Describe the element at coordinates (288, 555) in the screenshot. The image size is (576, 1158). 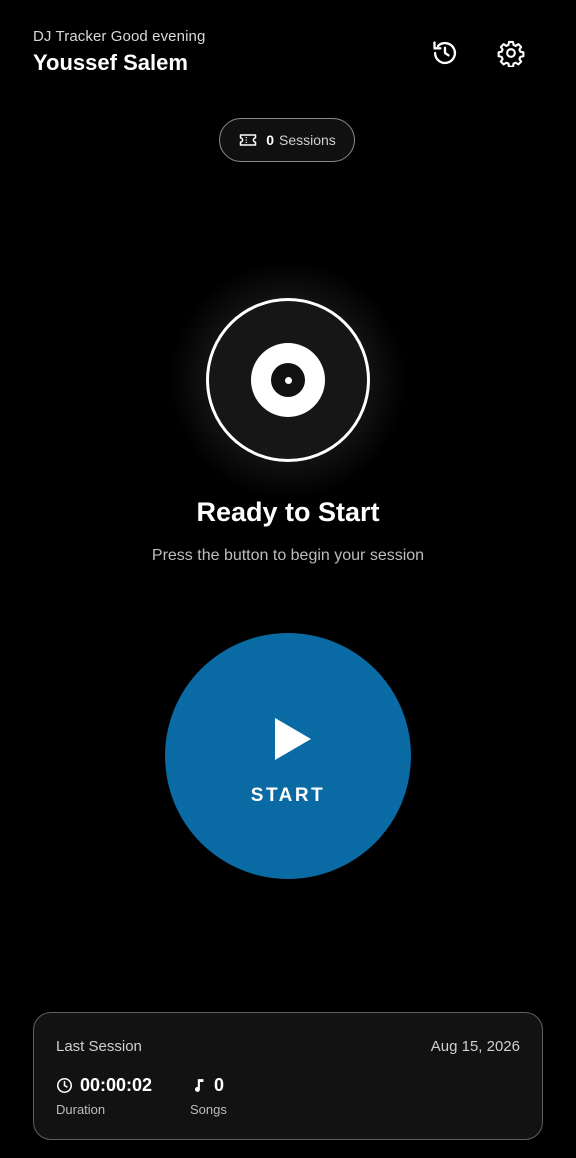
I see `status-subtitle: Press the button to begin your session` at that location.